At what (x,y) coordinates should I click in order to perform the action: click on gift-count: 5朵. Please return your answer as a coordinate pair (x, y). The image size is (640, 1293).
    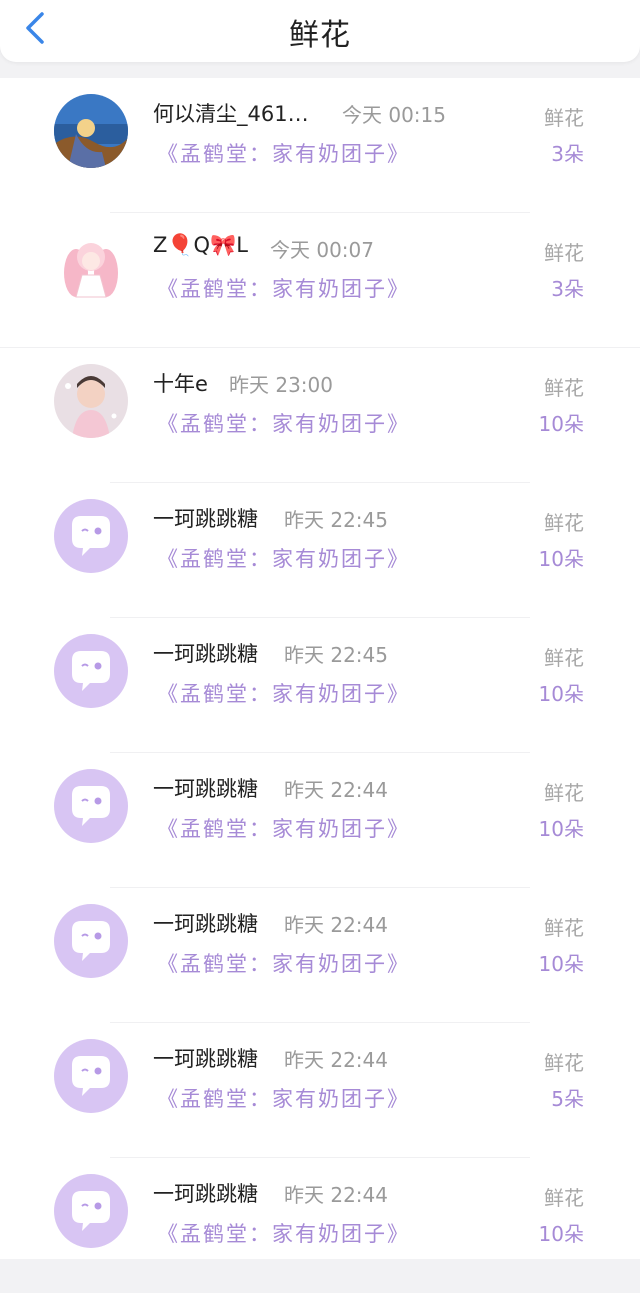
    Looking at the image, I should click on (567, 1099).